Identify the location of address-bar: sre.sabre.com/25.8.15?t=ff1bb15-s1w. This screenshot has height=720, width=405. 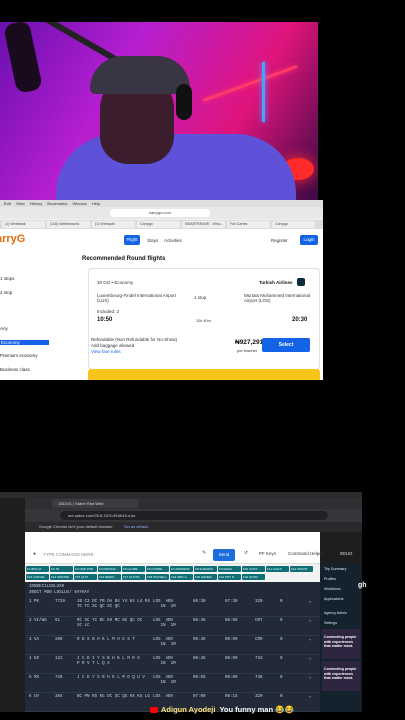
(194, 515).